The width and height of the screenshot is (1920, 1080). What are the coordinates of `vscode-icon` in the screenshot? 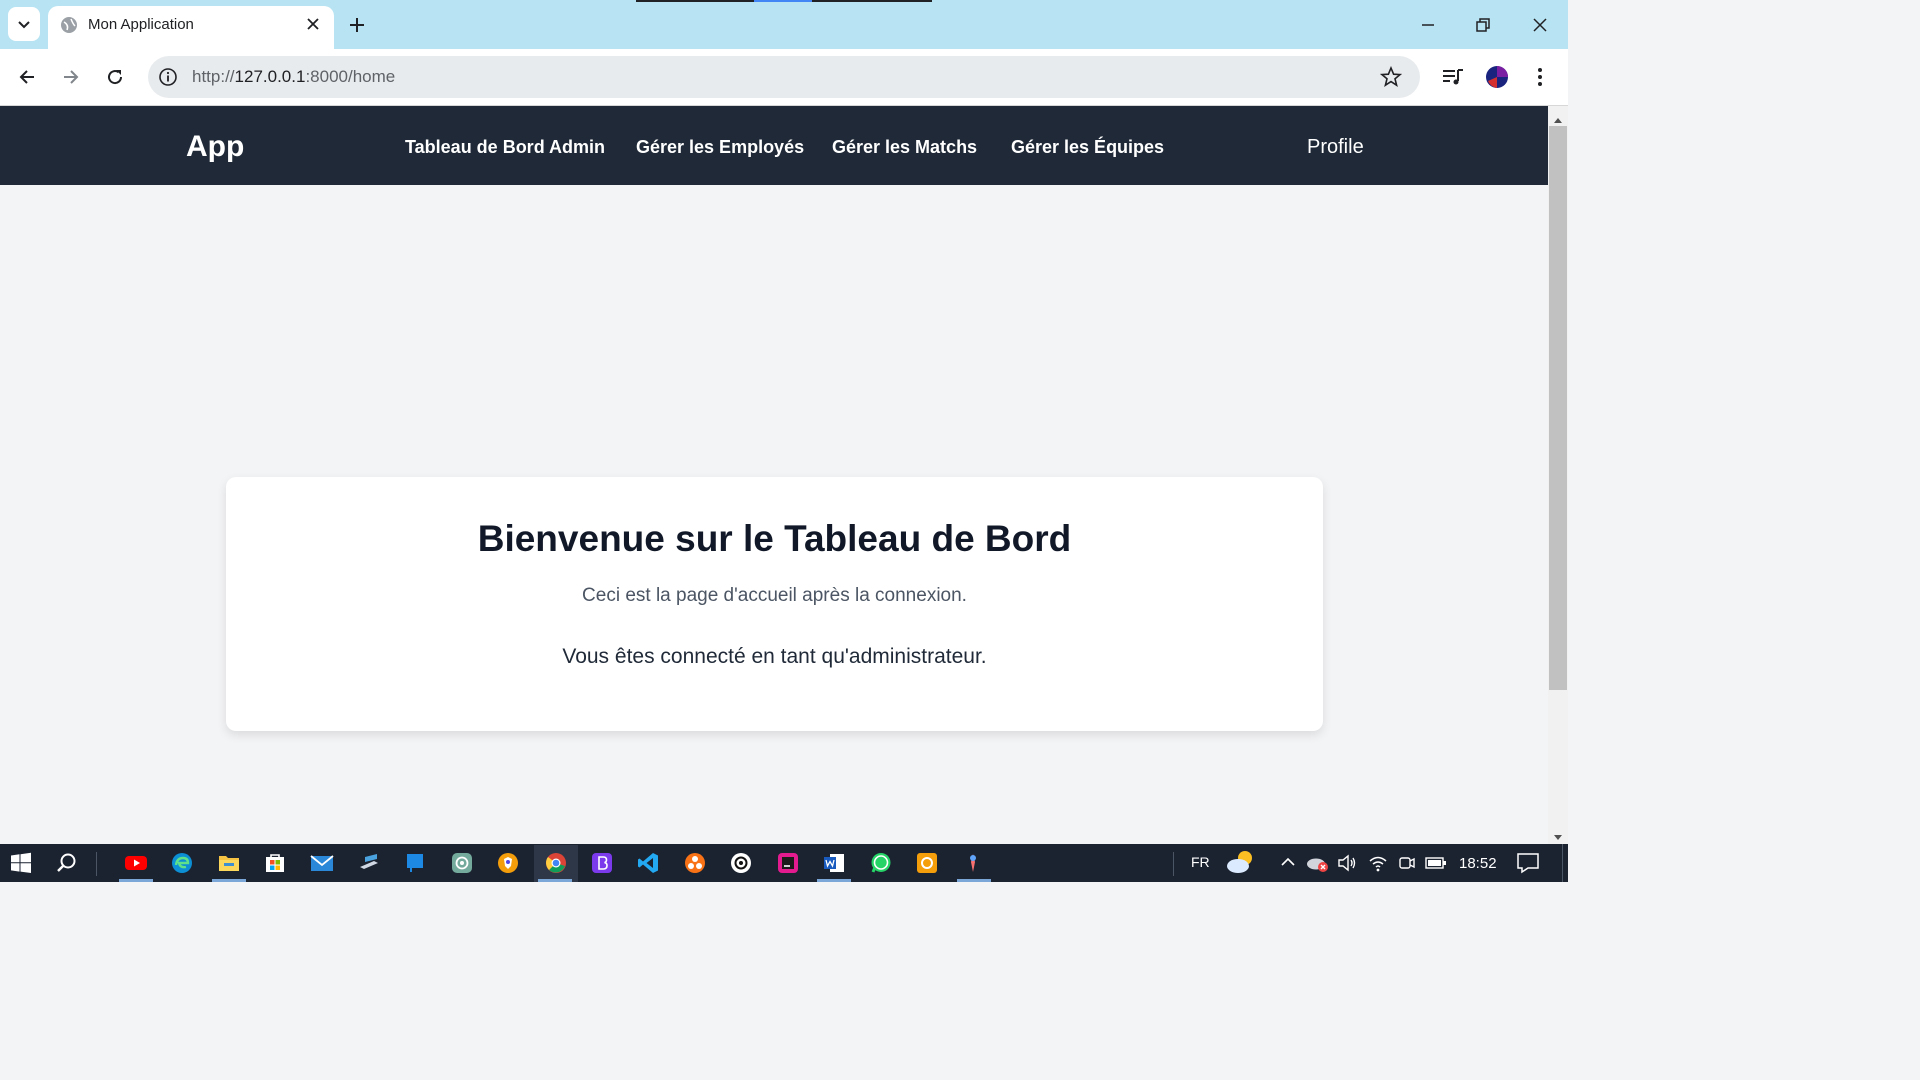 It's located at (648, 863).